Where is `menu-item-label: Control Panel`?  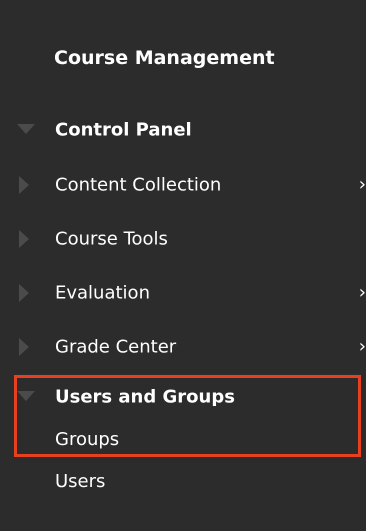 menu-item-label: Control Panel is located at coordinates (123, 130).